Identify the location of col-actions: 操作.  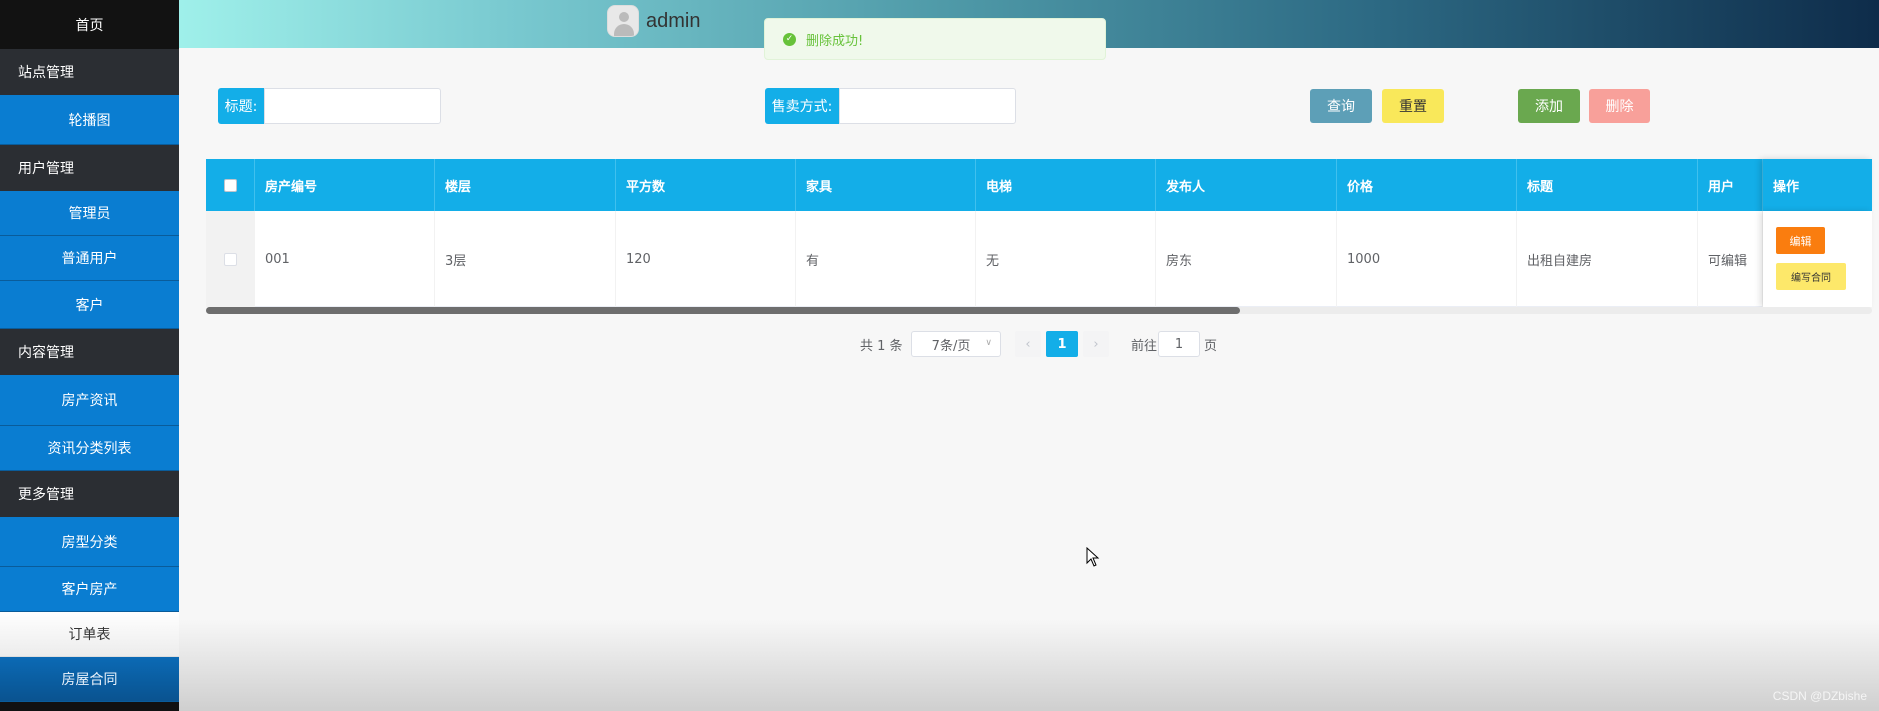
(1817, 185).